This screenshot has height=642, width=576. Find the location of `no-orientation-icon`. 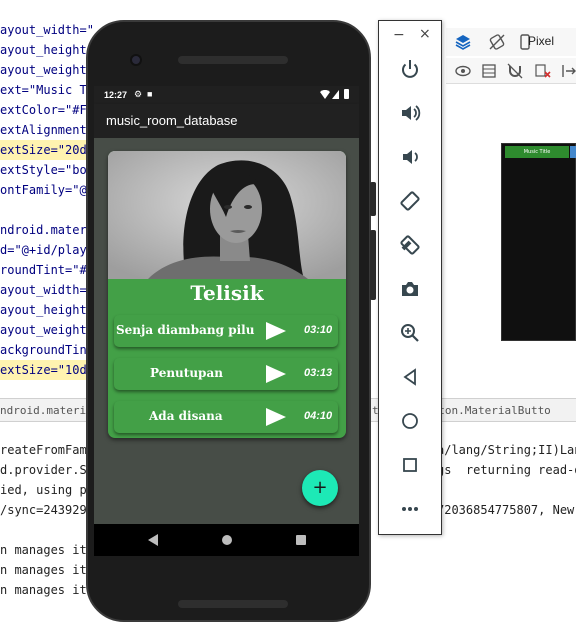

no-orientation-icon is located at coordinates (497, 42).